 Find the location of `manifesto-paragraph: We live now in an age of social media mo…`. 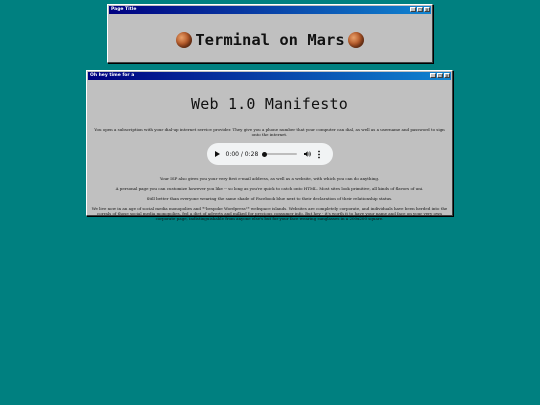

manifesto-paragraph: We live now in an age of social media mo… is located at coordinates (269, 213).